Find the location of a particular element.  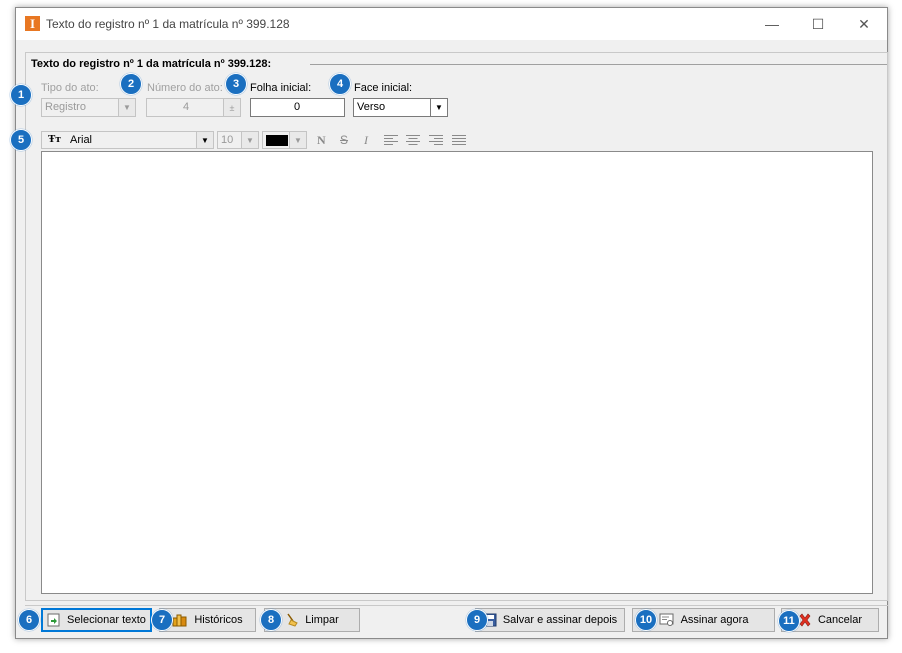

align-justify-icon is located at coordinates (459, 141).